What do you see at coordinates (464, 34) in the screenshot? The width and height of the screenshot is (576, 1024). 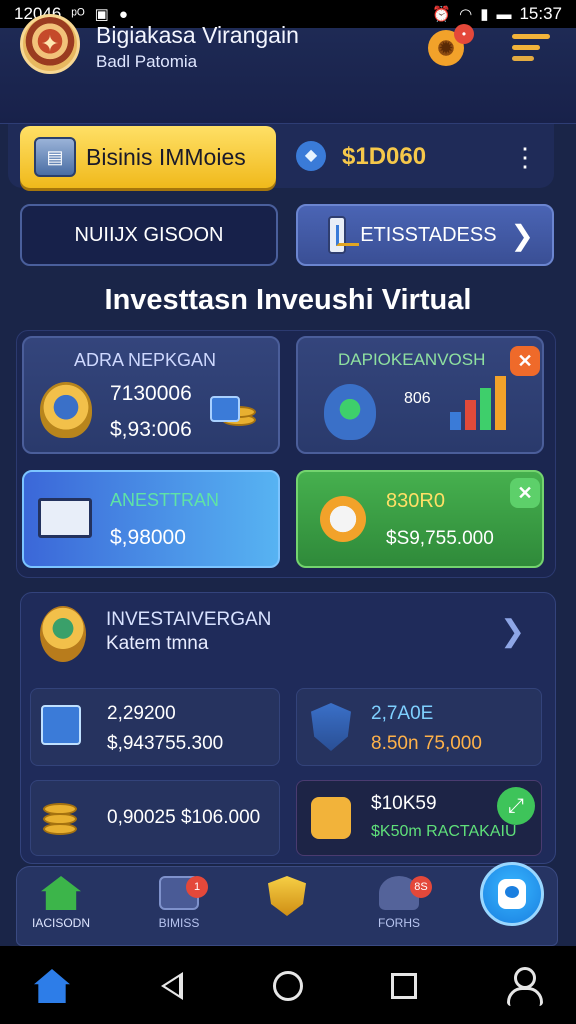 I see `notification-badge: •` at bounding box center [464, 34].